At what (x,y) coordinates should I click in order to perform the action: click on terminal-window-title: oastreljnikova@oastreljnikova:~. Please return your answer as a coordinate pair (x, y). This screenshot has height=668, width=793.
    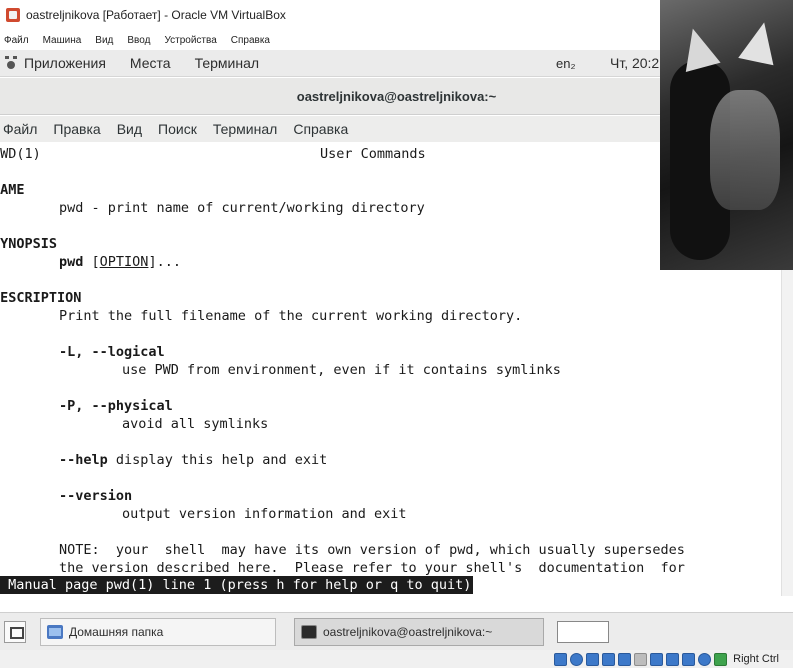
    Looking at the image, I should click on (396, 96).